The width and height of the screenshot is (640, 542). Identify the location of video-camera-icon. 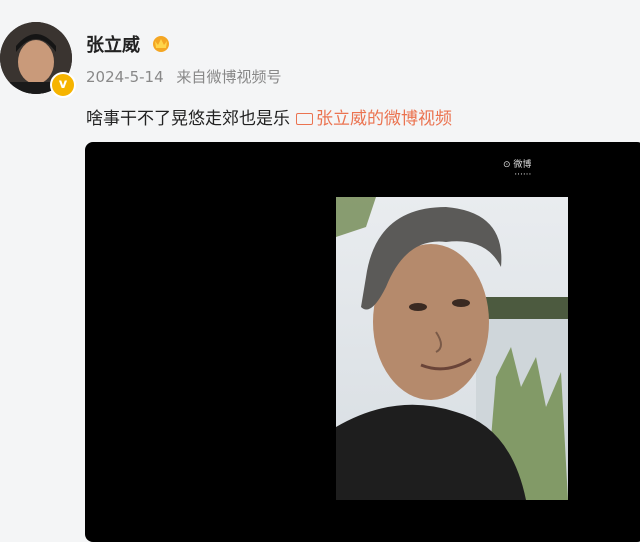
(304, 119).